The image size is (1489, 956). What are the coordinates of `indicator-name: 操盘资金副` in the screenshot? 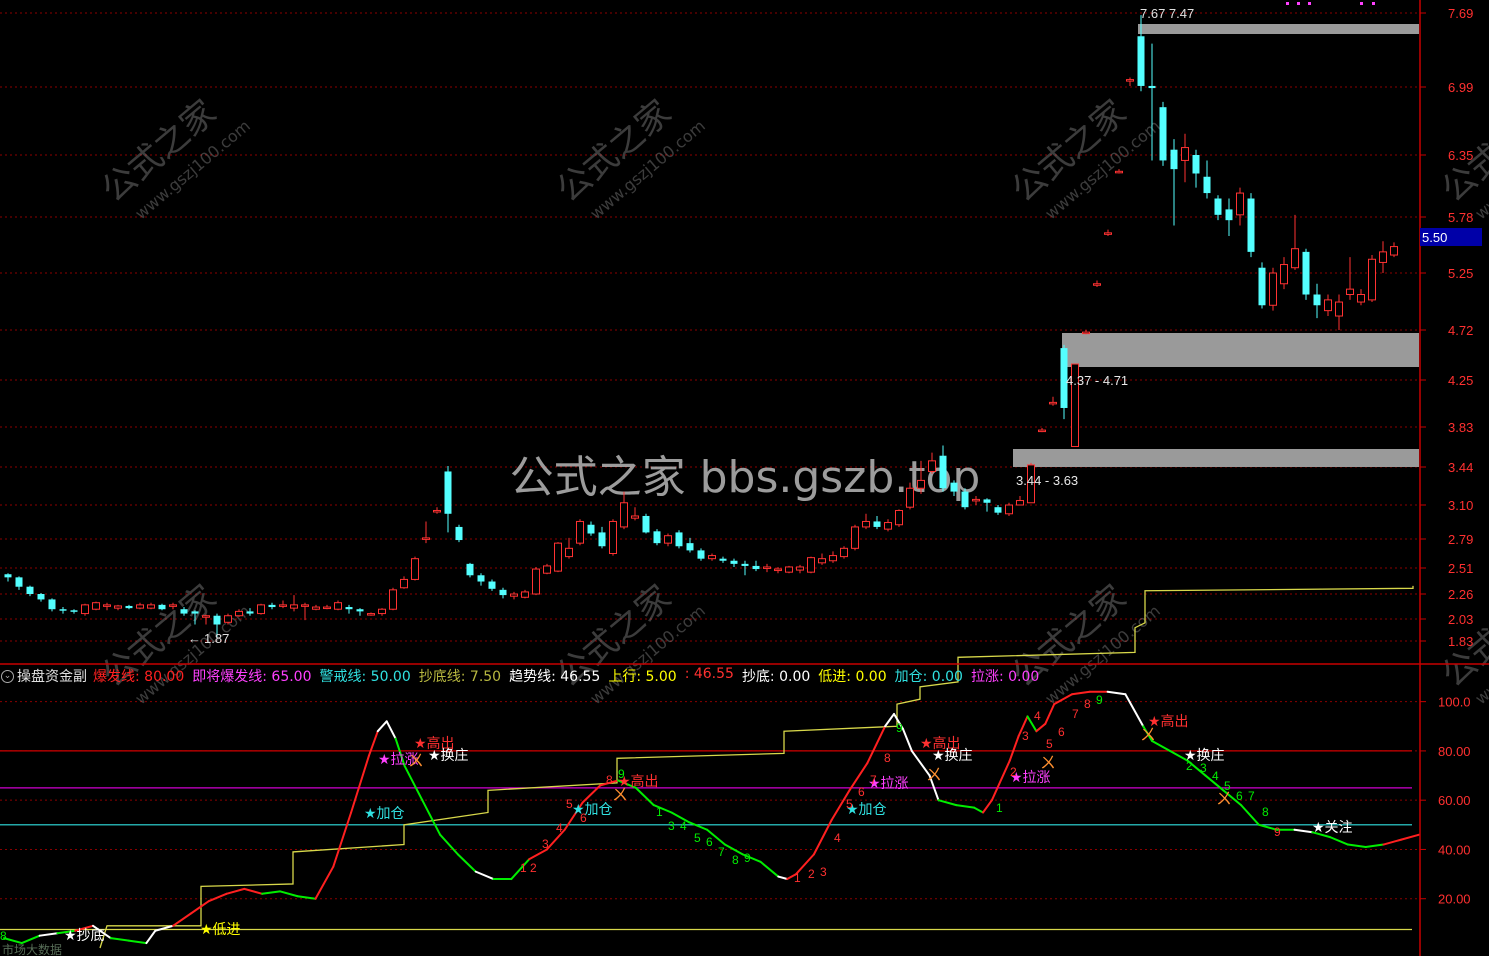 It's located at (52, 676).